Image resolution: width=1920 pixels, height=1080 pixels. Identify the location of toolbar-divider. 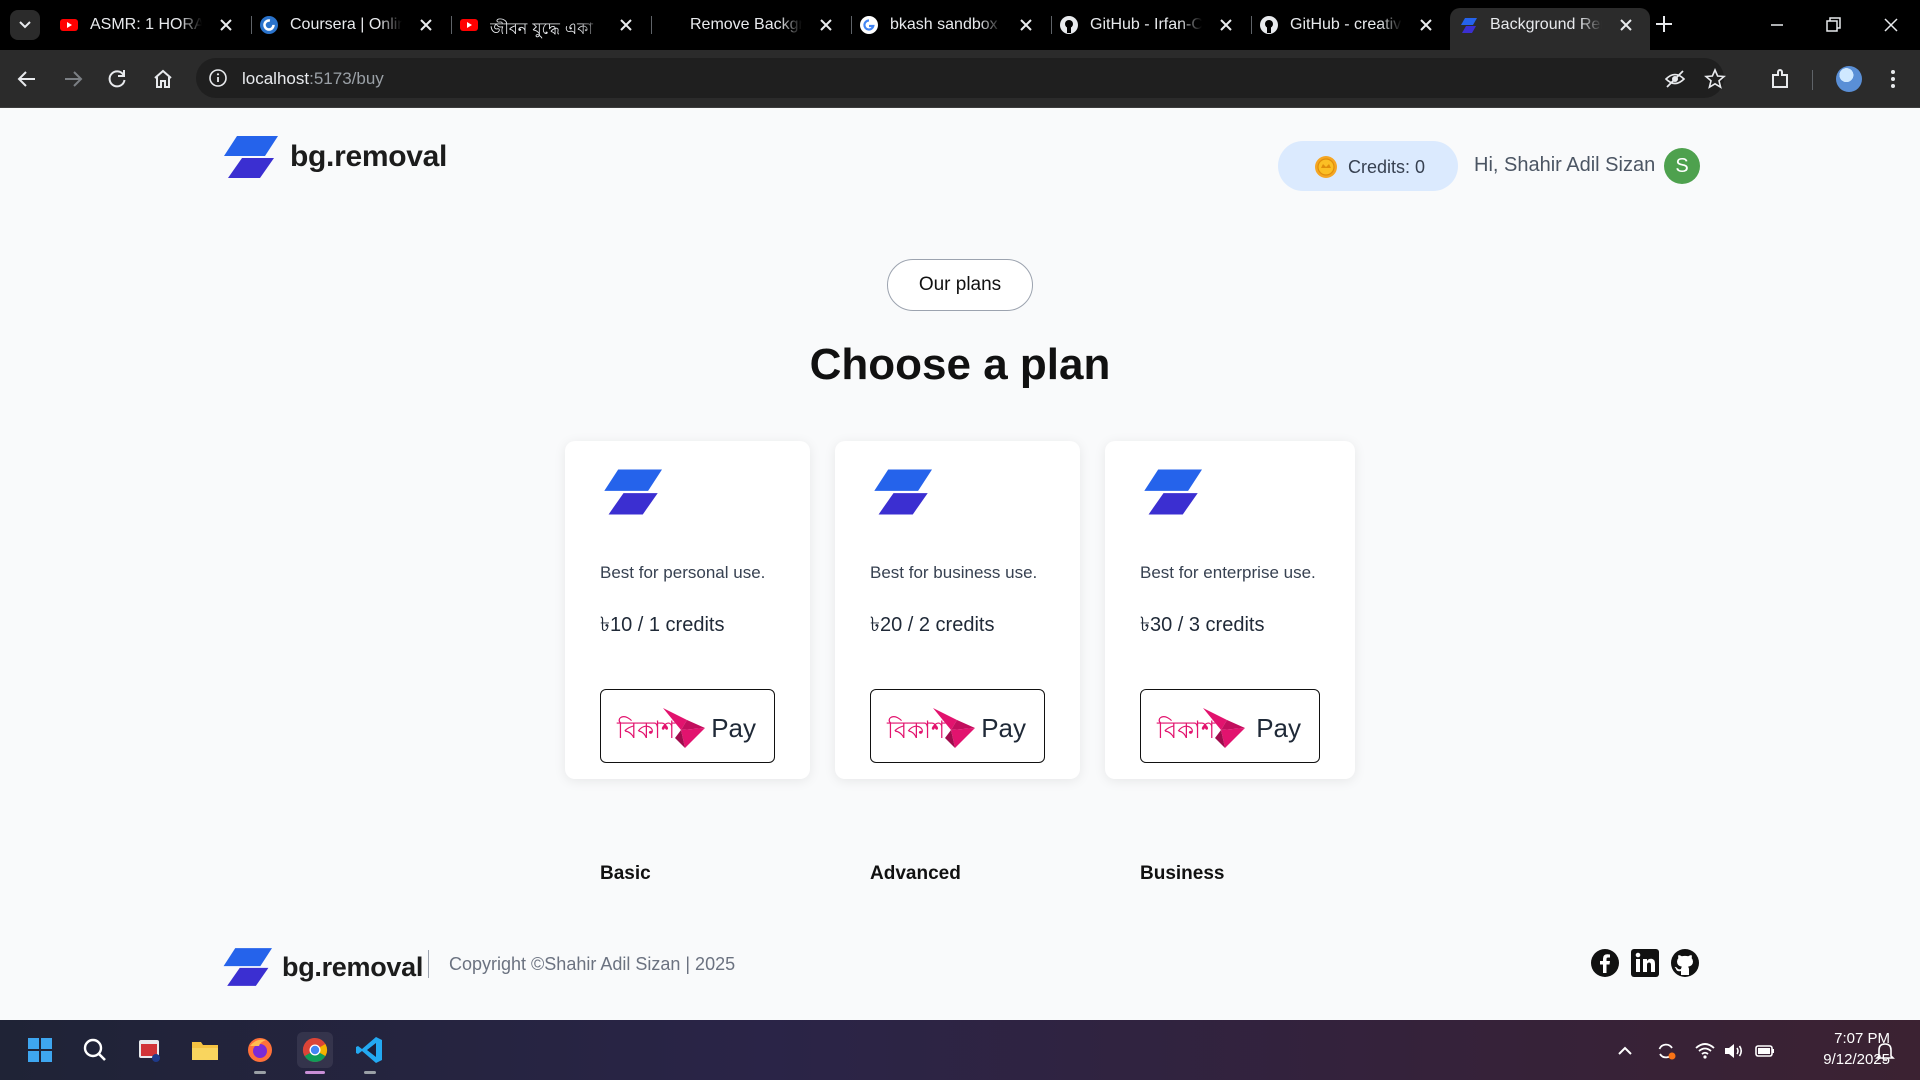
(1812, 80).